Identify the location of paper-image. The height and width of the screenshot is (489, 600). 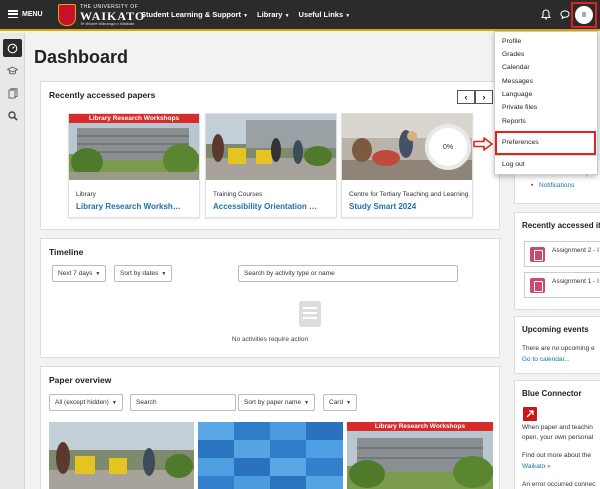
(271, 147).